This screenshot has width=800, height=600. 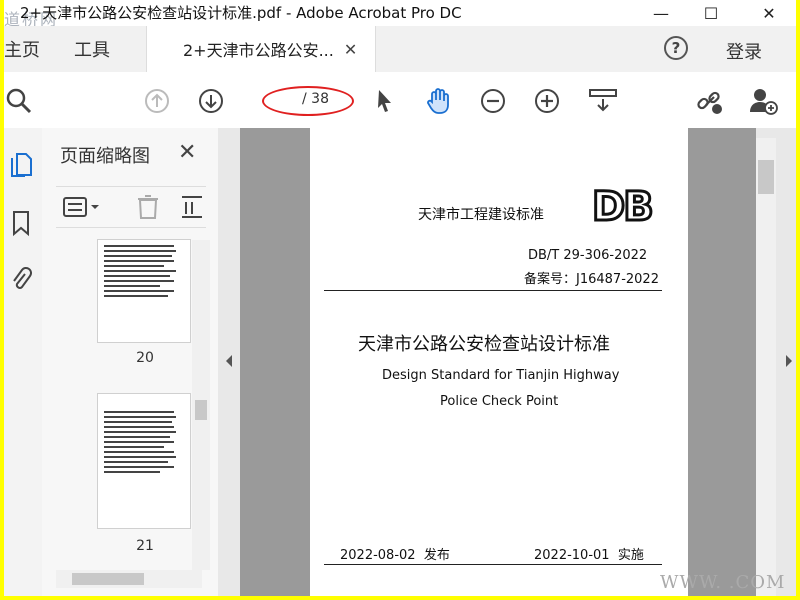 I want to click on search-icon, so click(x=19, y=101).